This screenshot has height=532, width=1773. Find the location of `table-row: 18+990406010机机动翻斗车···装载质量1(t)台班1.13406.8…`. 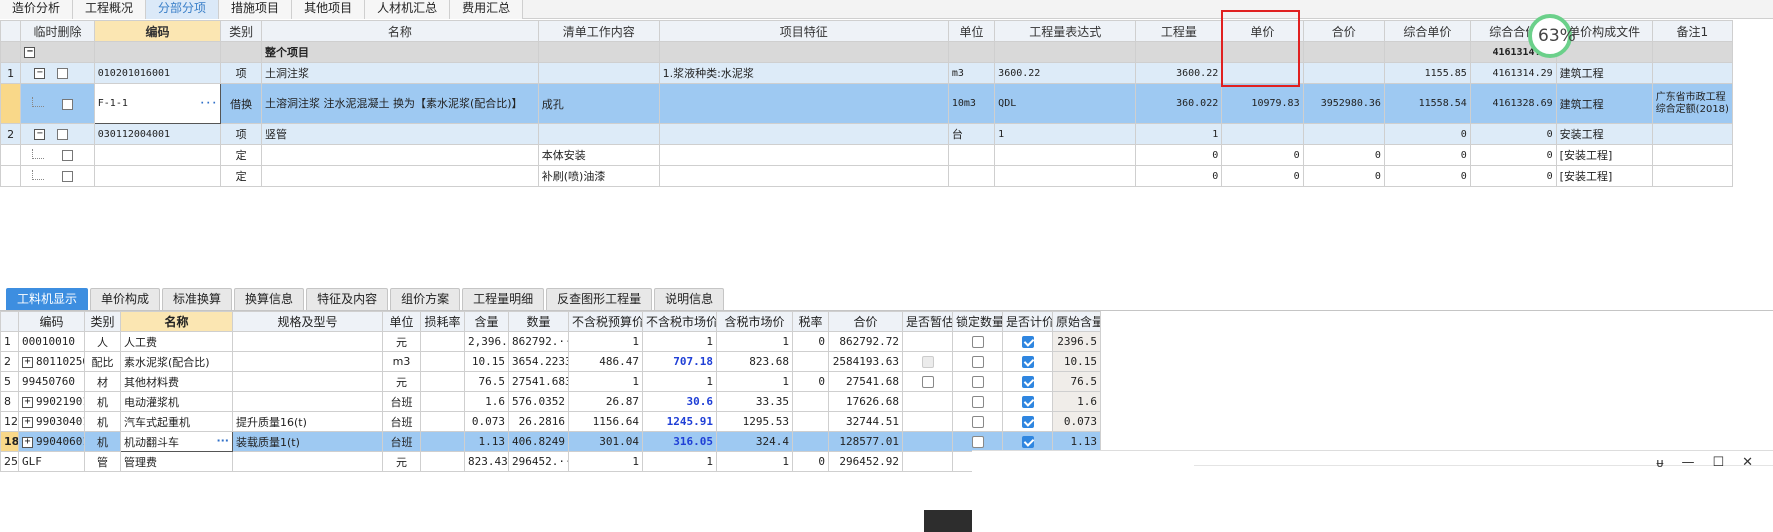

table-row: 18+990406010机机动翻斗车···装载质量1(t)台班1.13406.8… is located at coordinates (550, 441).